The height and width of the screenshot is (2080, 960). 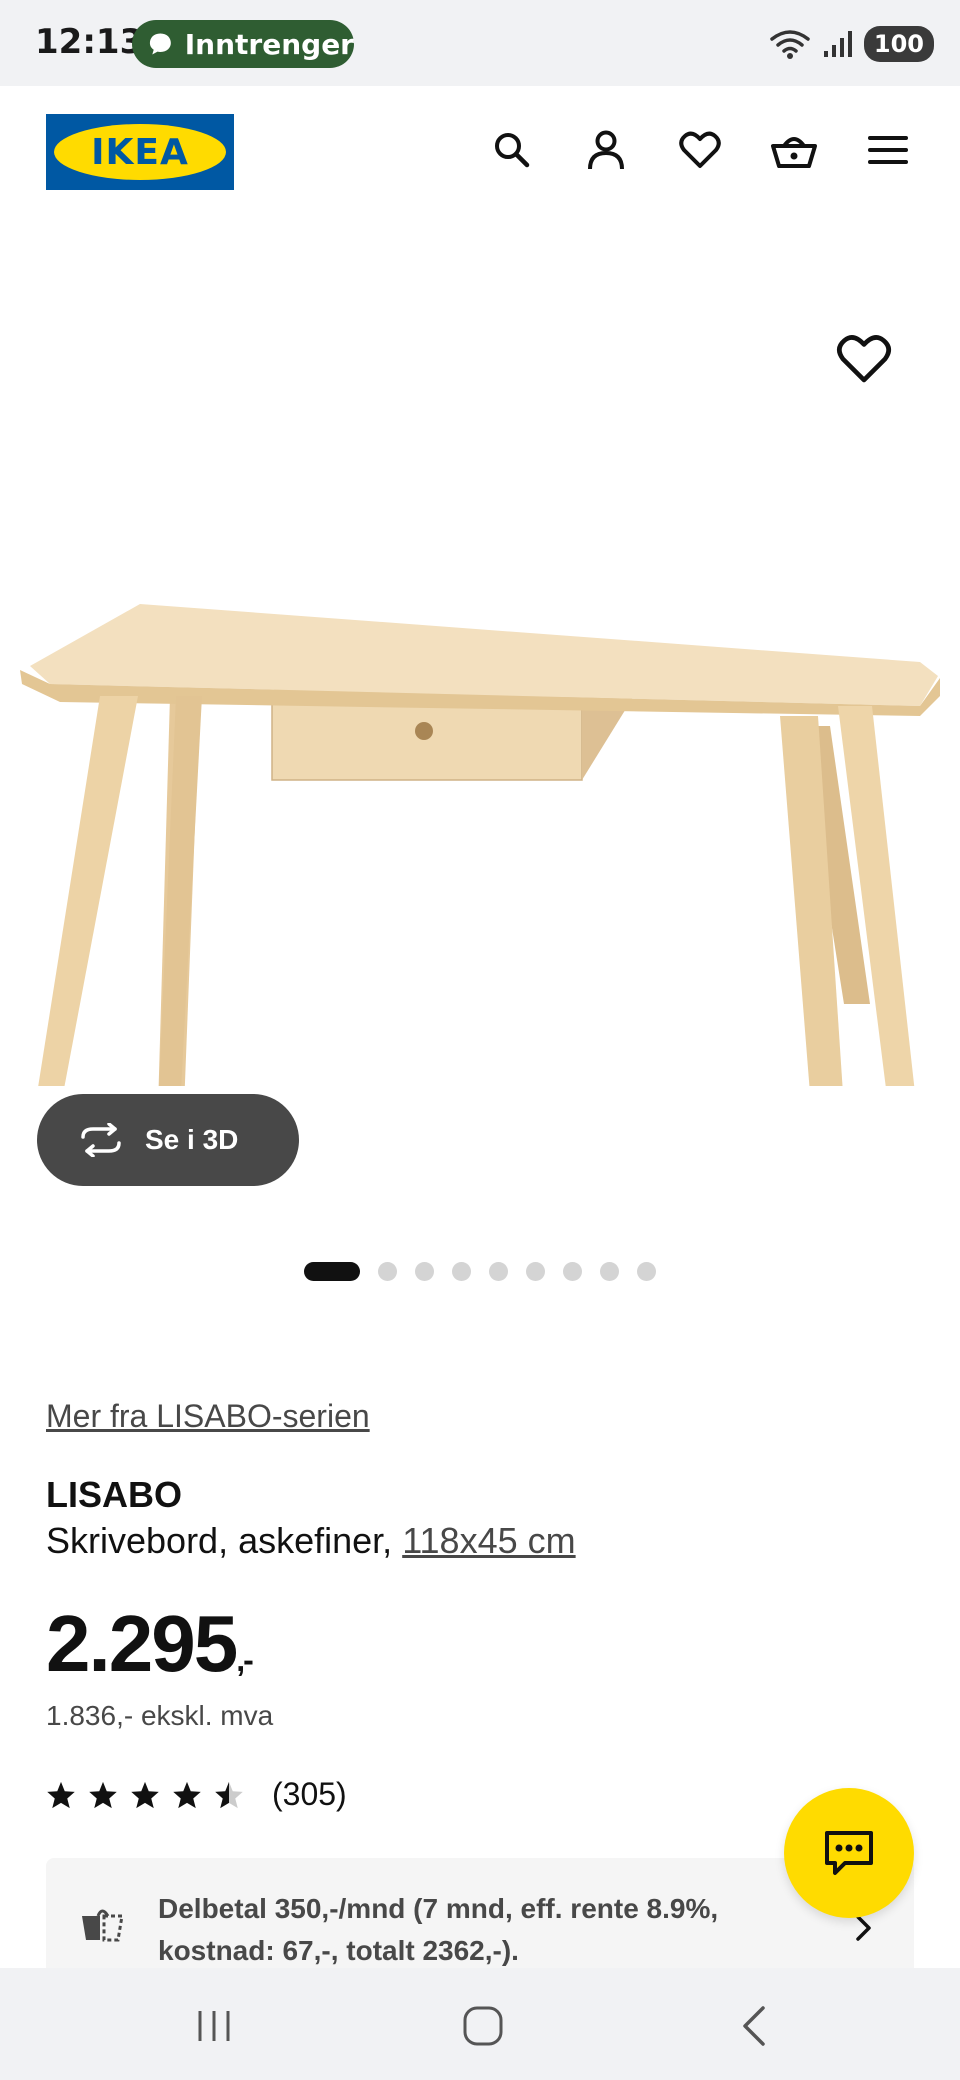 What do you see at coordinates (103, 1925) in the screenshot?
I see `payment-split-icon` at bounding box center [103, 1925].